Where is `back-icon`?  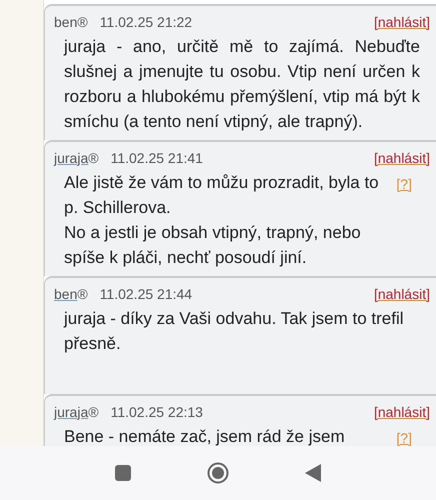
back-icon is located at coordinates (313, 473).